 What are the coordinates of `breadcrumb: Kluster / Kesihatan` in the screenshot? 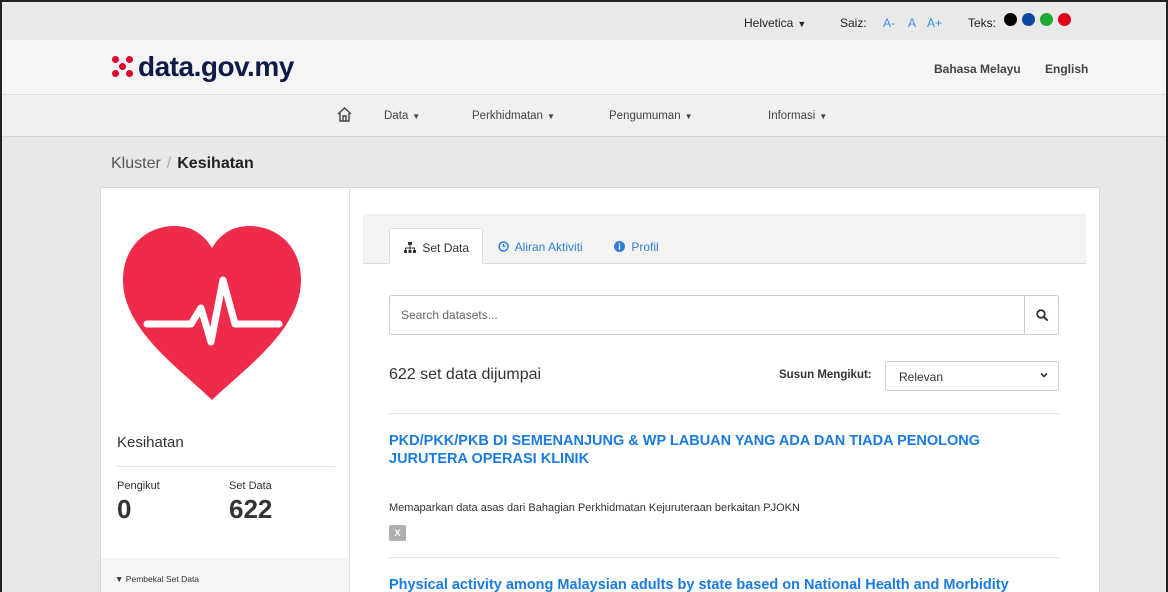 It's located at (182, 164).